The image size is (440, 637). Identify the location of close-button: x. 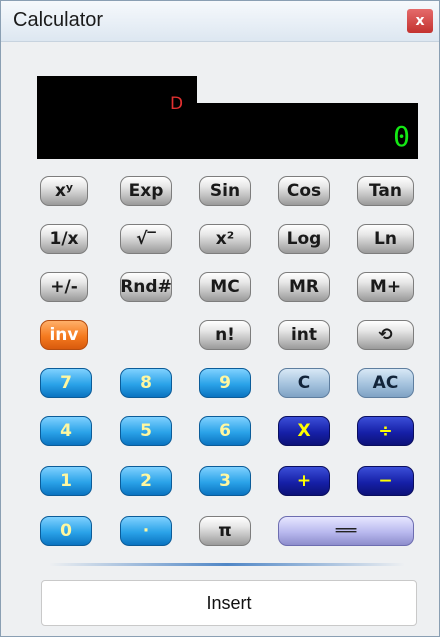
(420, 21).